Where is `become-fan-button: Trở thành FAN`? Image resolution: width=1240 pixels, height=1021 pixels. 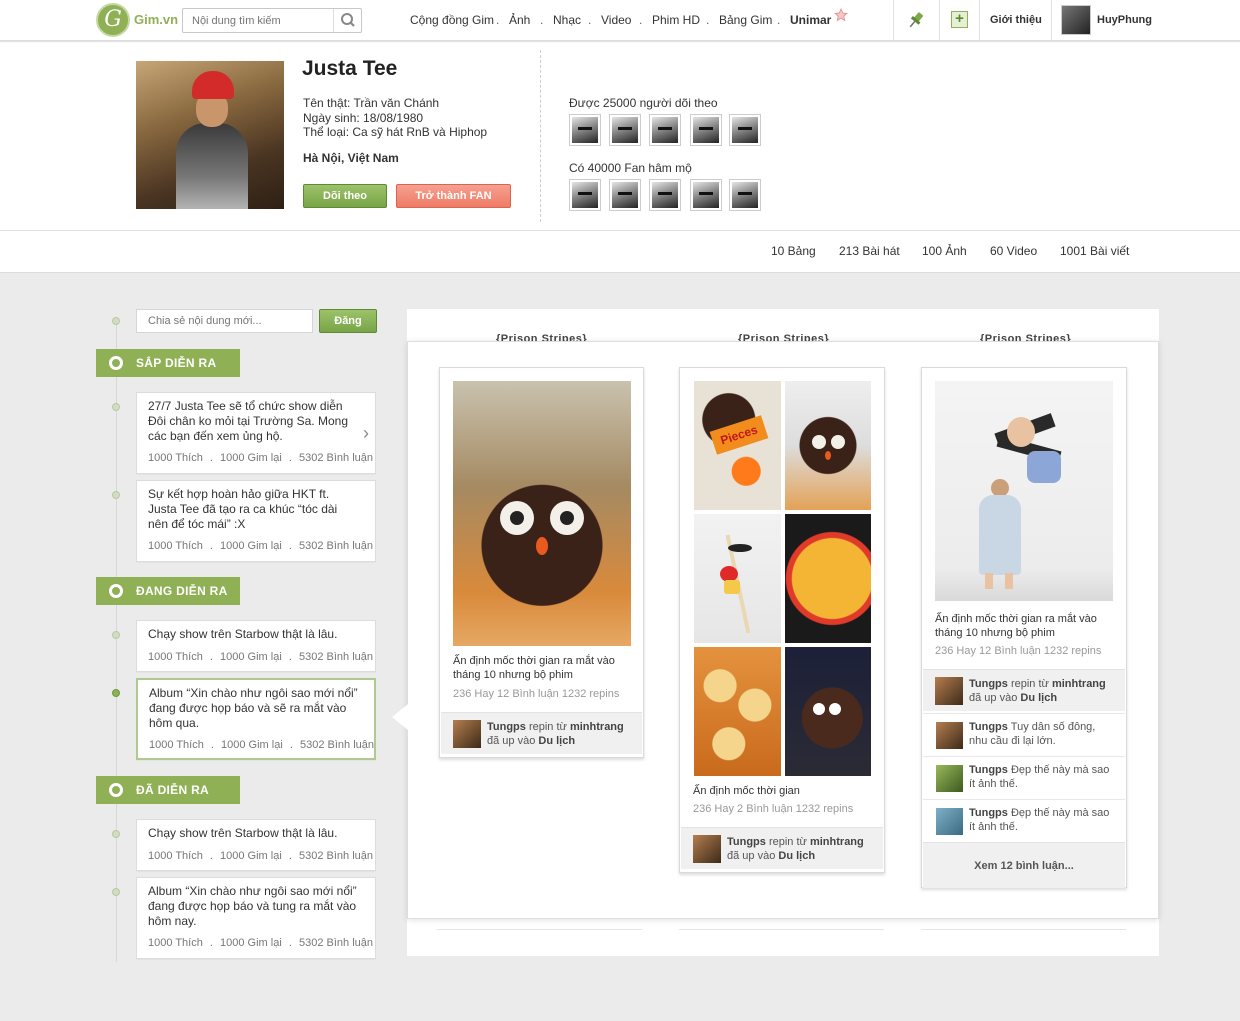 become-fan-button: Trở thành FAN is located at coordinates (453, 196).